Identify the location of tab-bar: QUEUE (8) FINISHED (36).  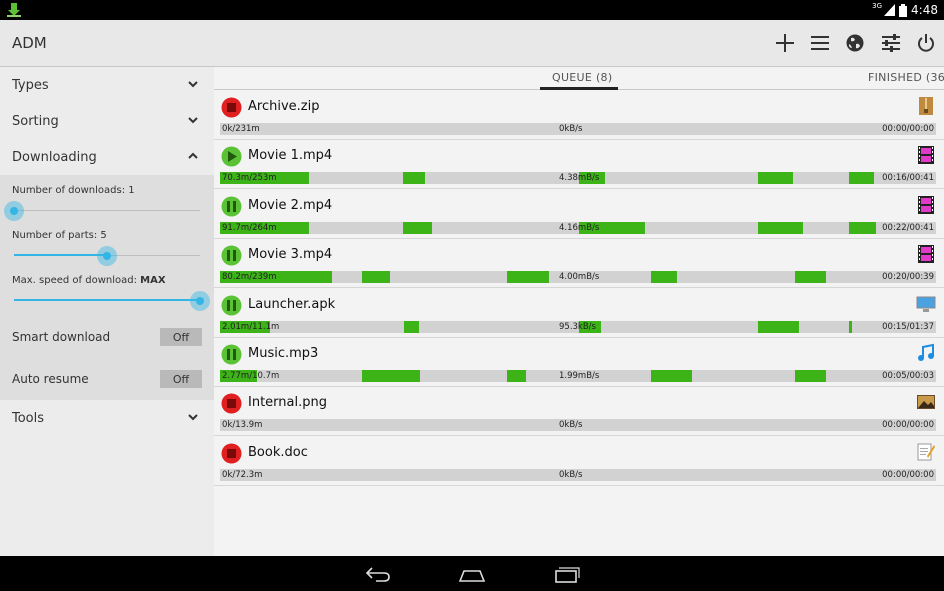
(579, 78).